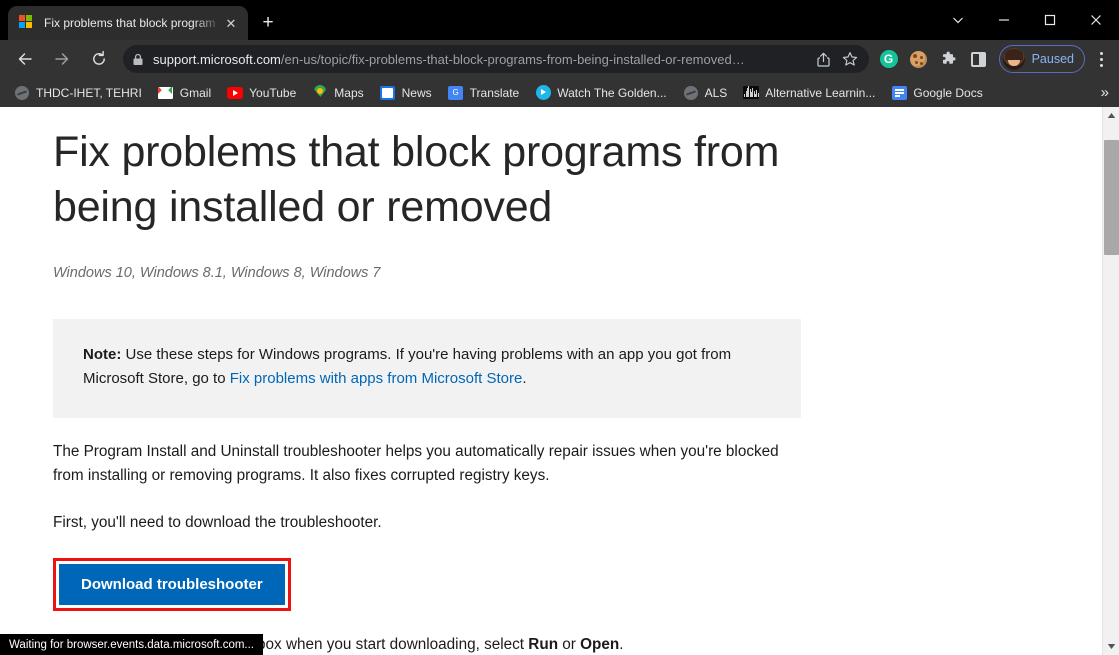  I want to click on window-controls, so click(1027, 20).